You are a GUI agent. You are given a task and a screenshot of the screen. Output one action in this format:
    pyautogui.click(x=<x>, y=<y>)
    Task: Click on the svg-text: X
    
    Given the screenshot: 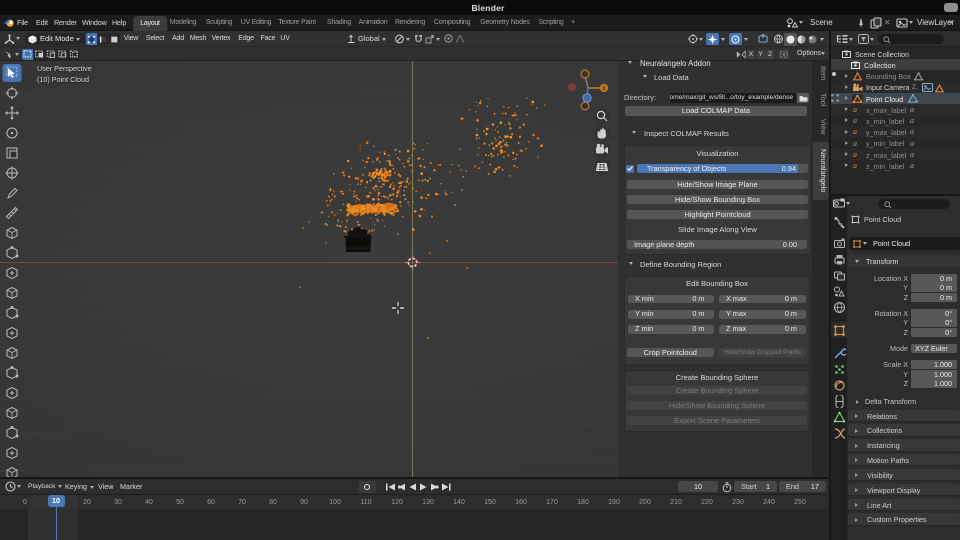 What is the action you would take?
    pyautogui.click(x=604, y=89)
    